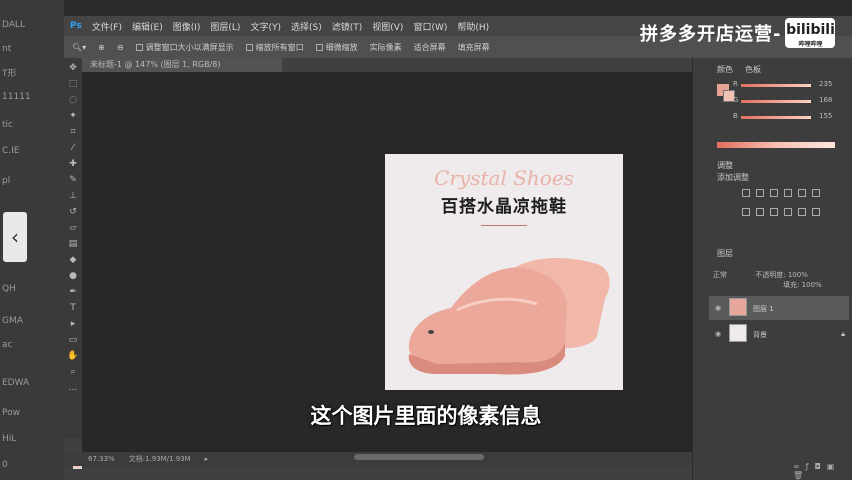  What do you see at coordinates (16, 383) in the screenshot?
I see `desktop-text: EDWA` at bounding box center [16, 383].